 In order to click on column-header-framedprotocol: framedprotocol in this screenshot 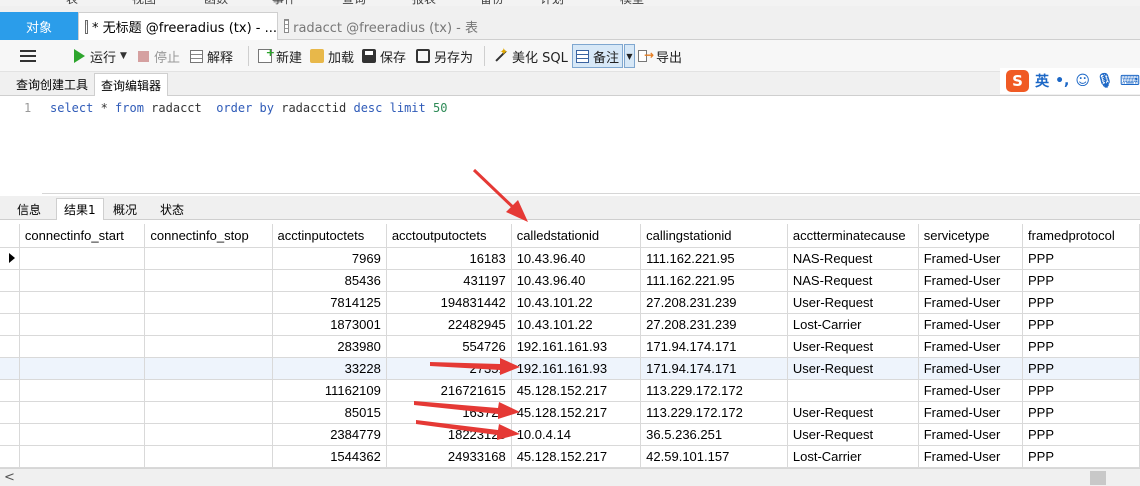, I will do `click(1081, 236)`.